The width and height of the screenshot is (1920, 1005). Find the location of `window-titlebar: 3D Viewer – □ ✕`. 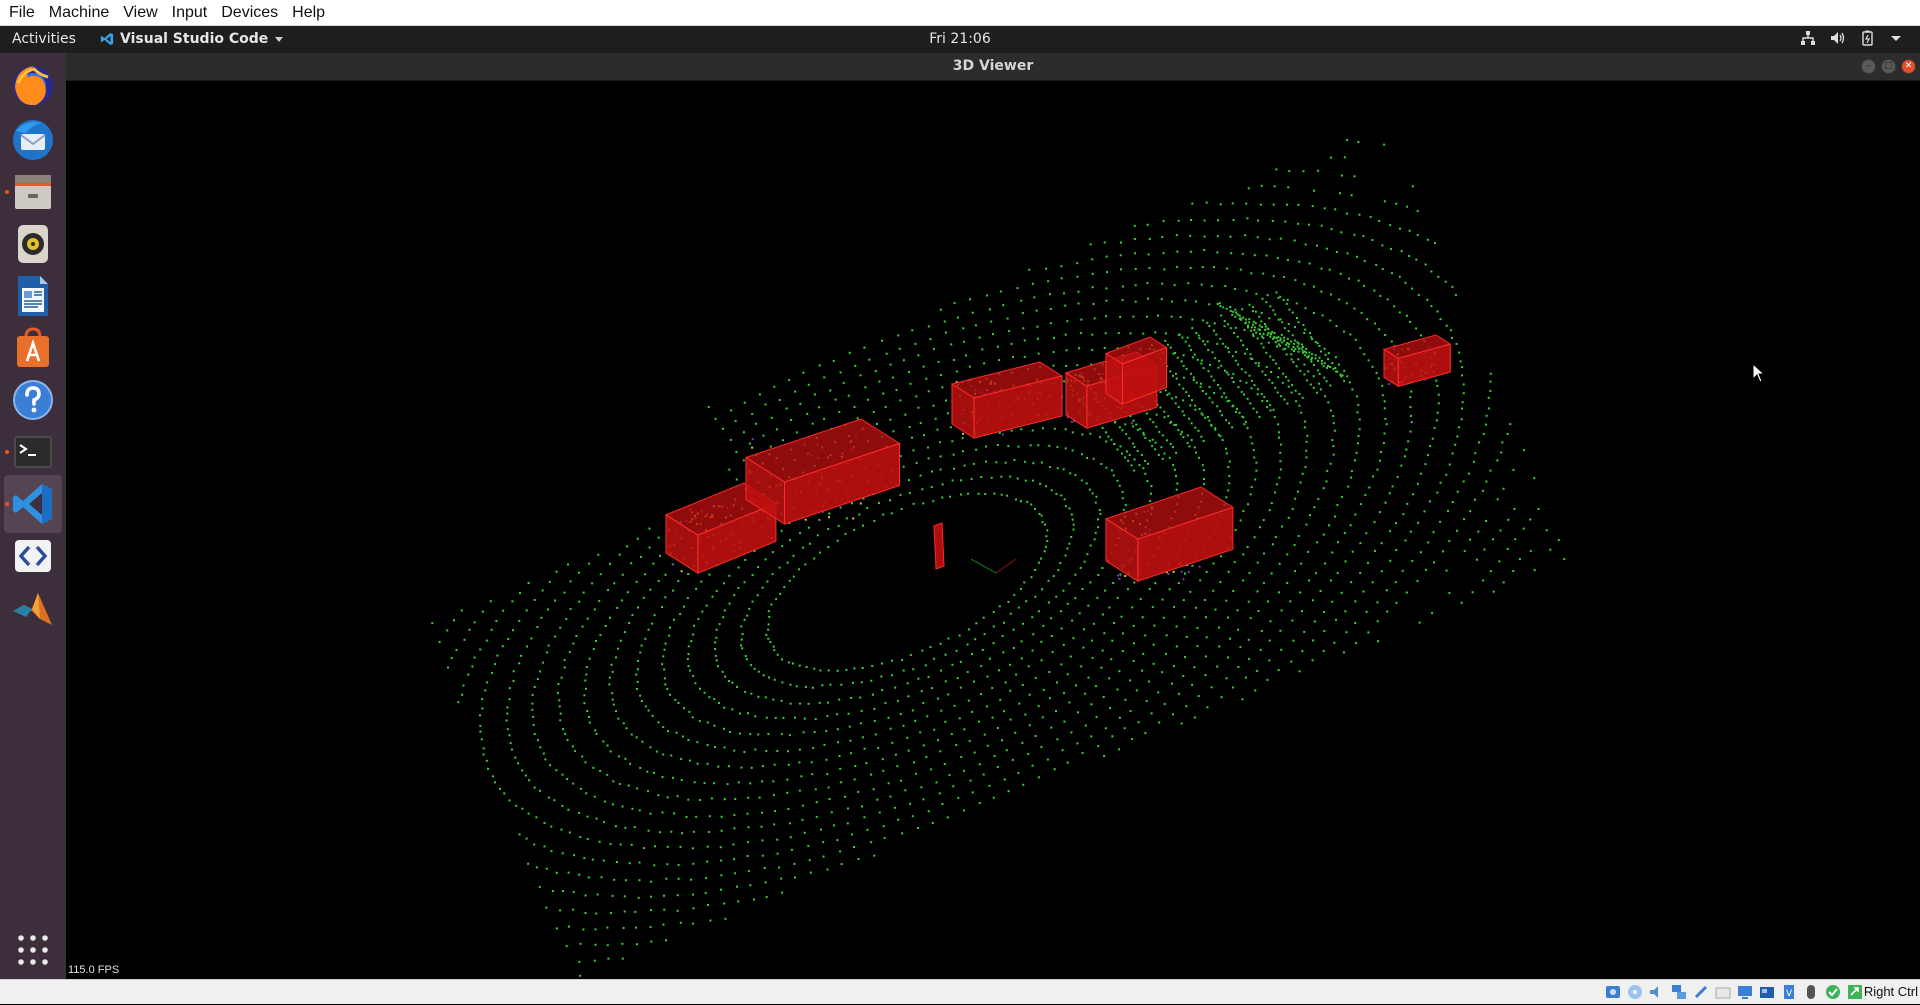

window-titlebar: 3D Viewer – □ ✕ is located at coordinates (993, 67).